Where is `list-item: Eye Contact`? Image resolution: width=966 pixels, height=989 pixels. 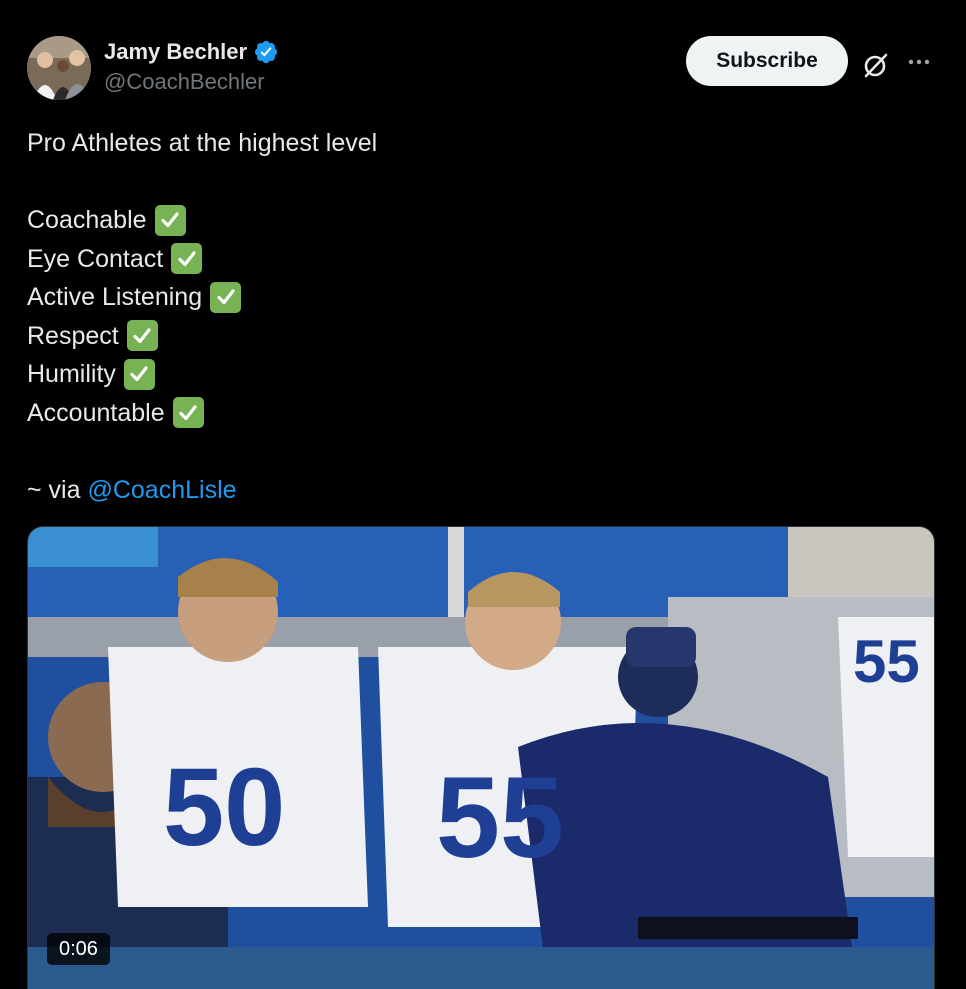 list-item: Eye Contact is located at coordinates (202, 259).